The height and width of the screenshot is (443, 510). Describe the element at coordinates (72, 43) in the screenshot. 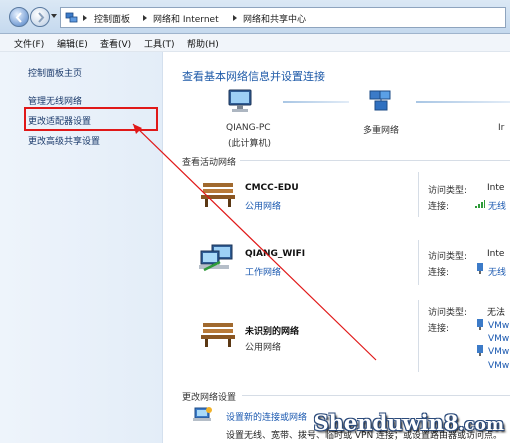

I see `menu-edit: 编辑(E)` at that location.